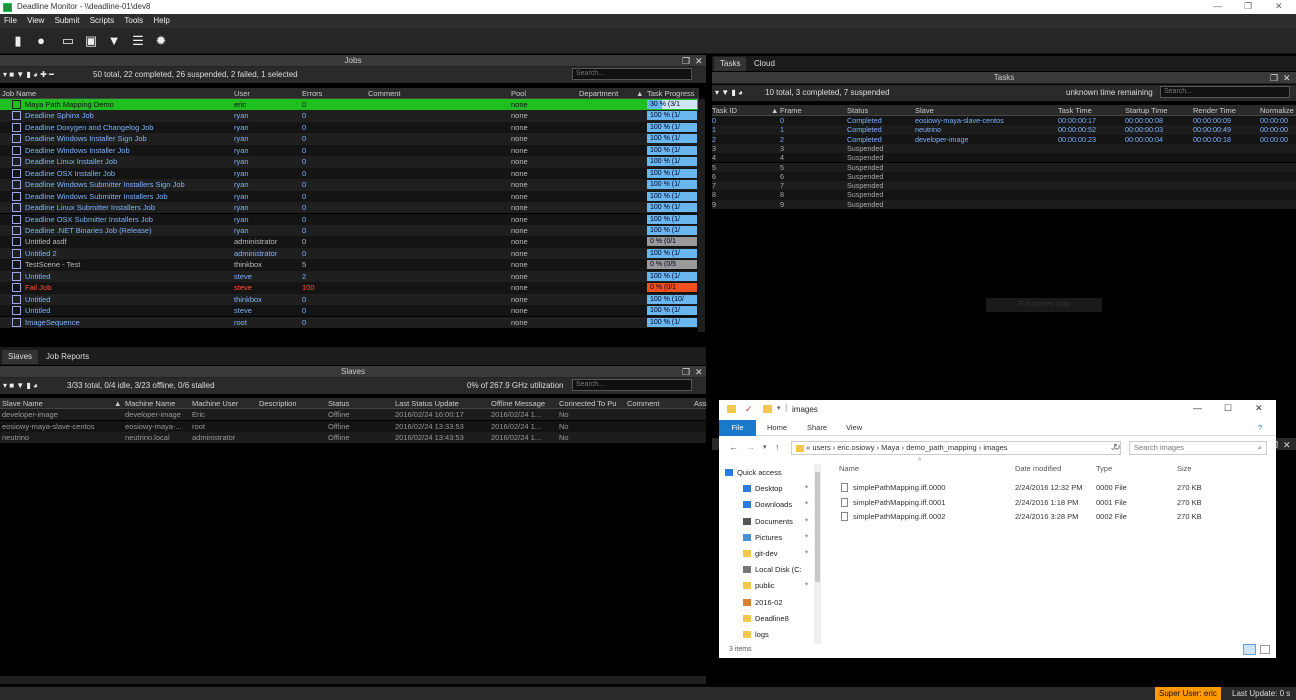 Image resolution: width=1296 pixels, height=700 pixels. Describe the element at coordinates (701, 215) in the screenshot. I see `jobs-scrollbar` at that location.